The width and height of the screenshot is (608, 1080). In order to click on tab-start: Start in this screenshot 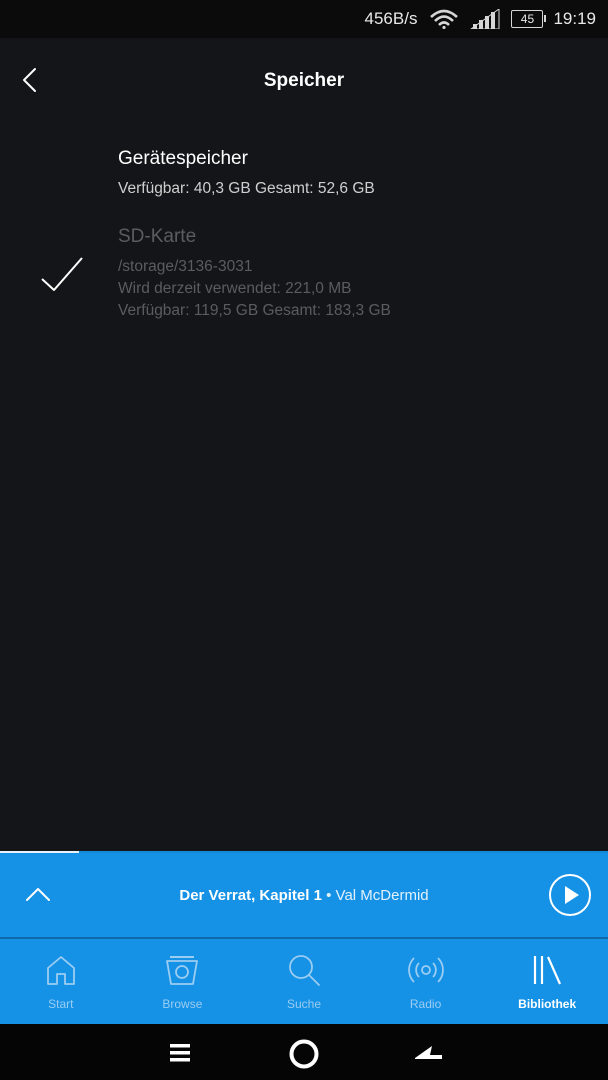, I will do `click(61, 981)`.